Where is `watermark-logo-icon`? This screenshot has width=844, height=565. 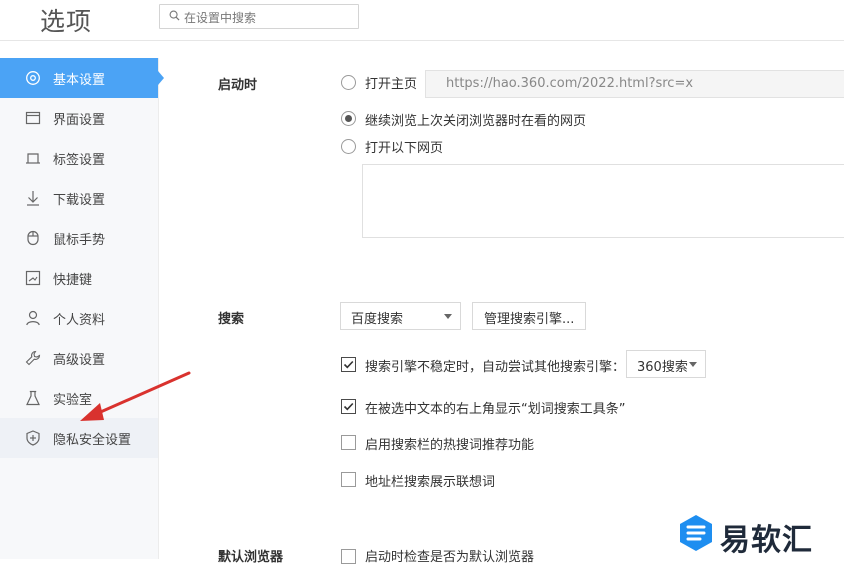 watermark-logo-icon is located at coordinates (696, 533).